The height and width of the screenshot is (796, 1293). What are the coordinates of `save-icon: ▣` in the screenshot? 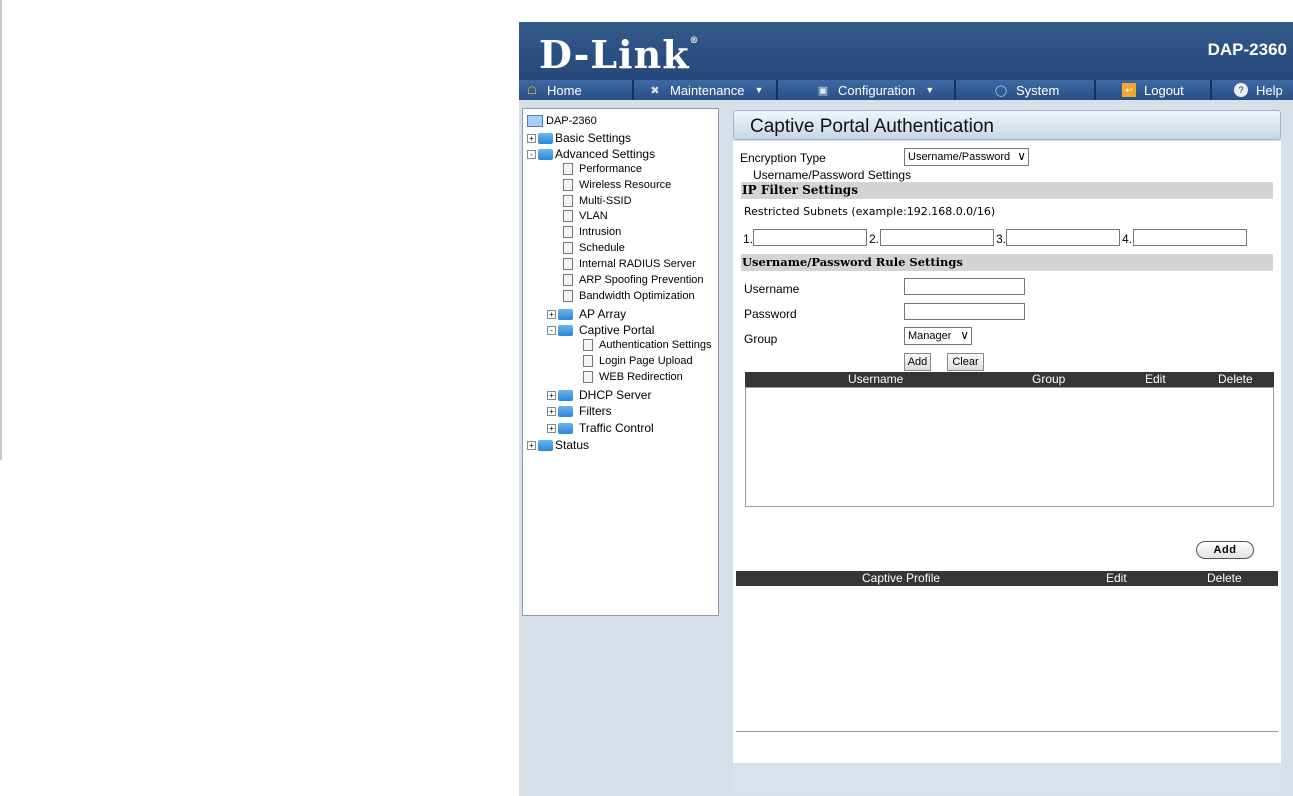 It's located at (823, 90).